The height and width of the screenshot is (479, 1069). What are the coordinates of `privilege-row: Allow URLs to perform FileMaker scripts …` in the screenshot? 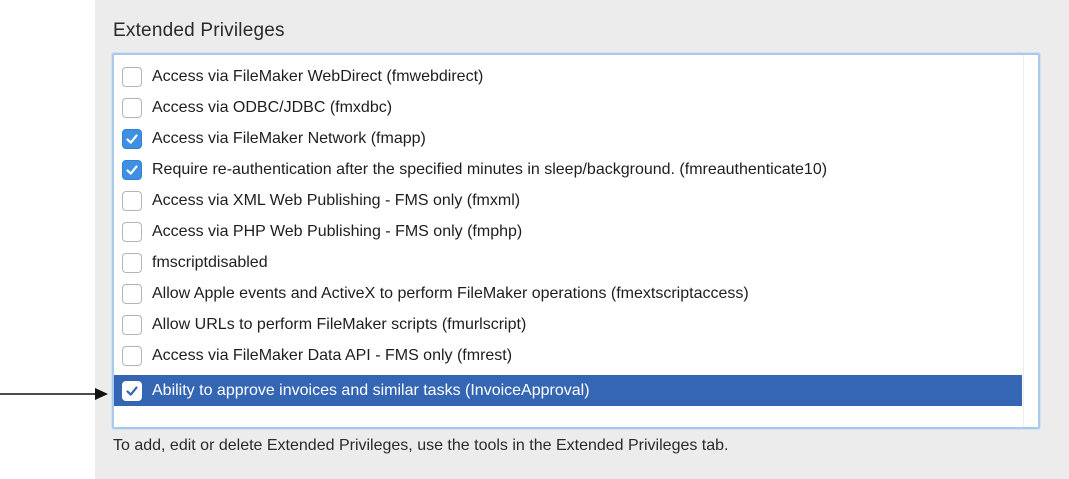 It's located at (568, 324).